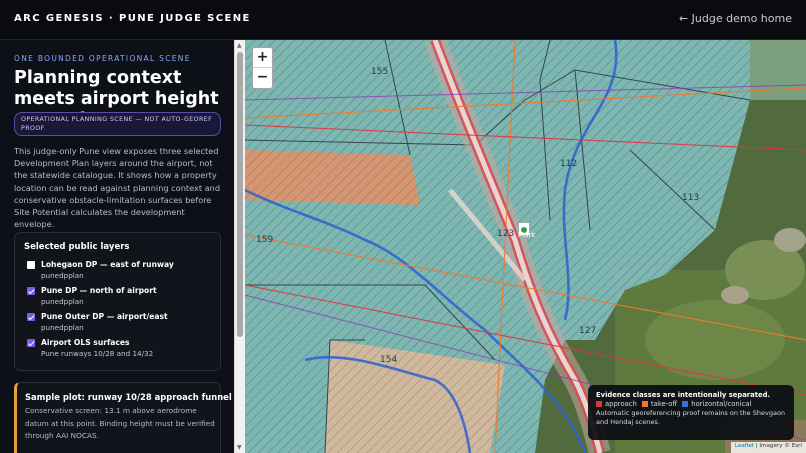  Describe the element at coordinates (99, 290) in the screenshot. I see `layer-name: Pune DP — north of airport` at that location.